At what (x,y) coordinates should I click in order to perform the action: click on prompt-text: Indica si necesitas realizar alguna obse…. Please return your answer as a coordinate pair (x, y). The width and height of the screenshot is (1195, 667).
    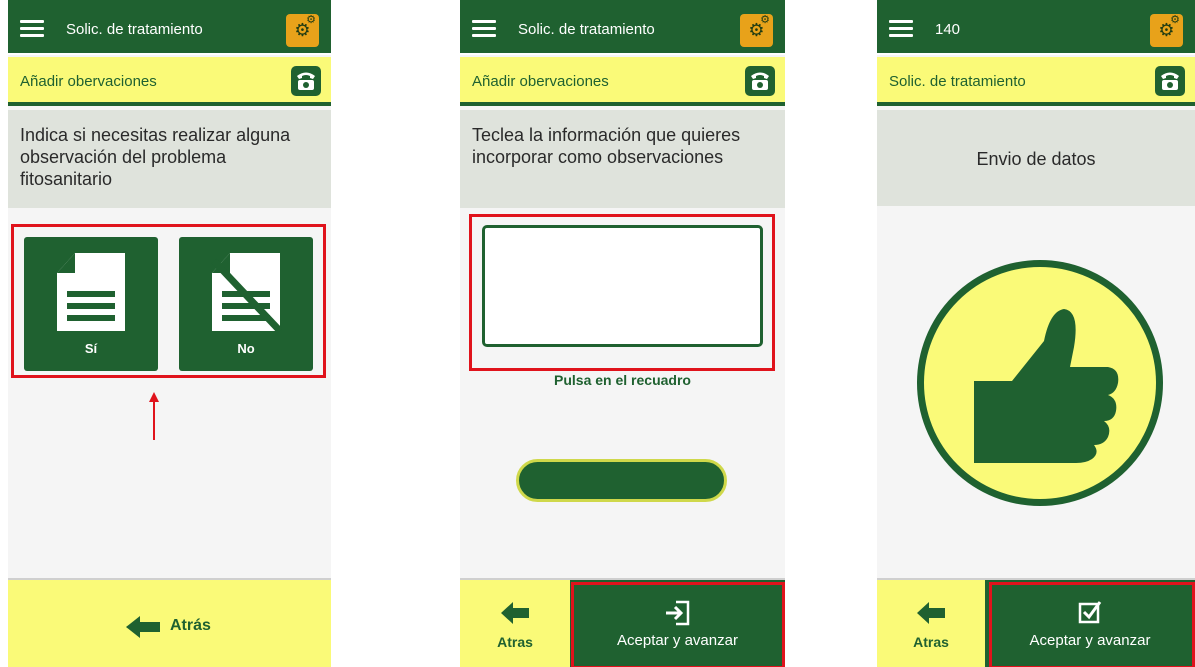
    Looking at the image, I should click on (169, 159).